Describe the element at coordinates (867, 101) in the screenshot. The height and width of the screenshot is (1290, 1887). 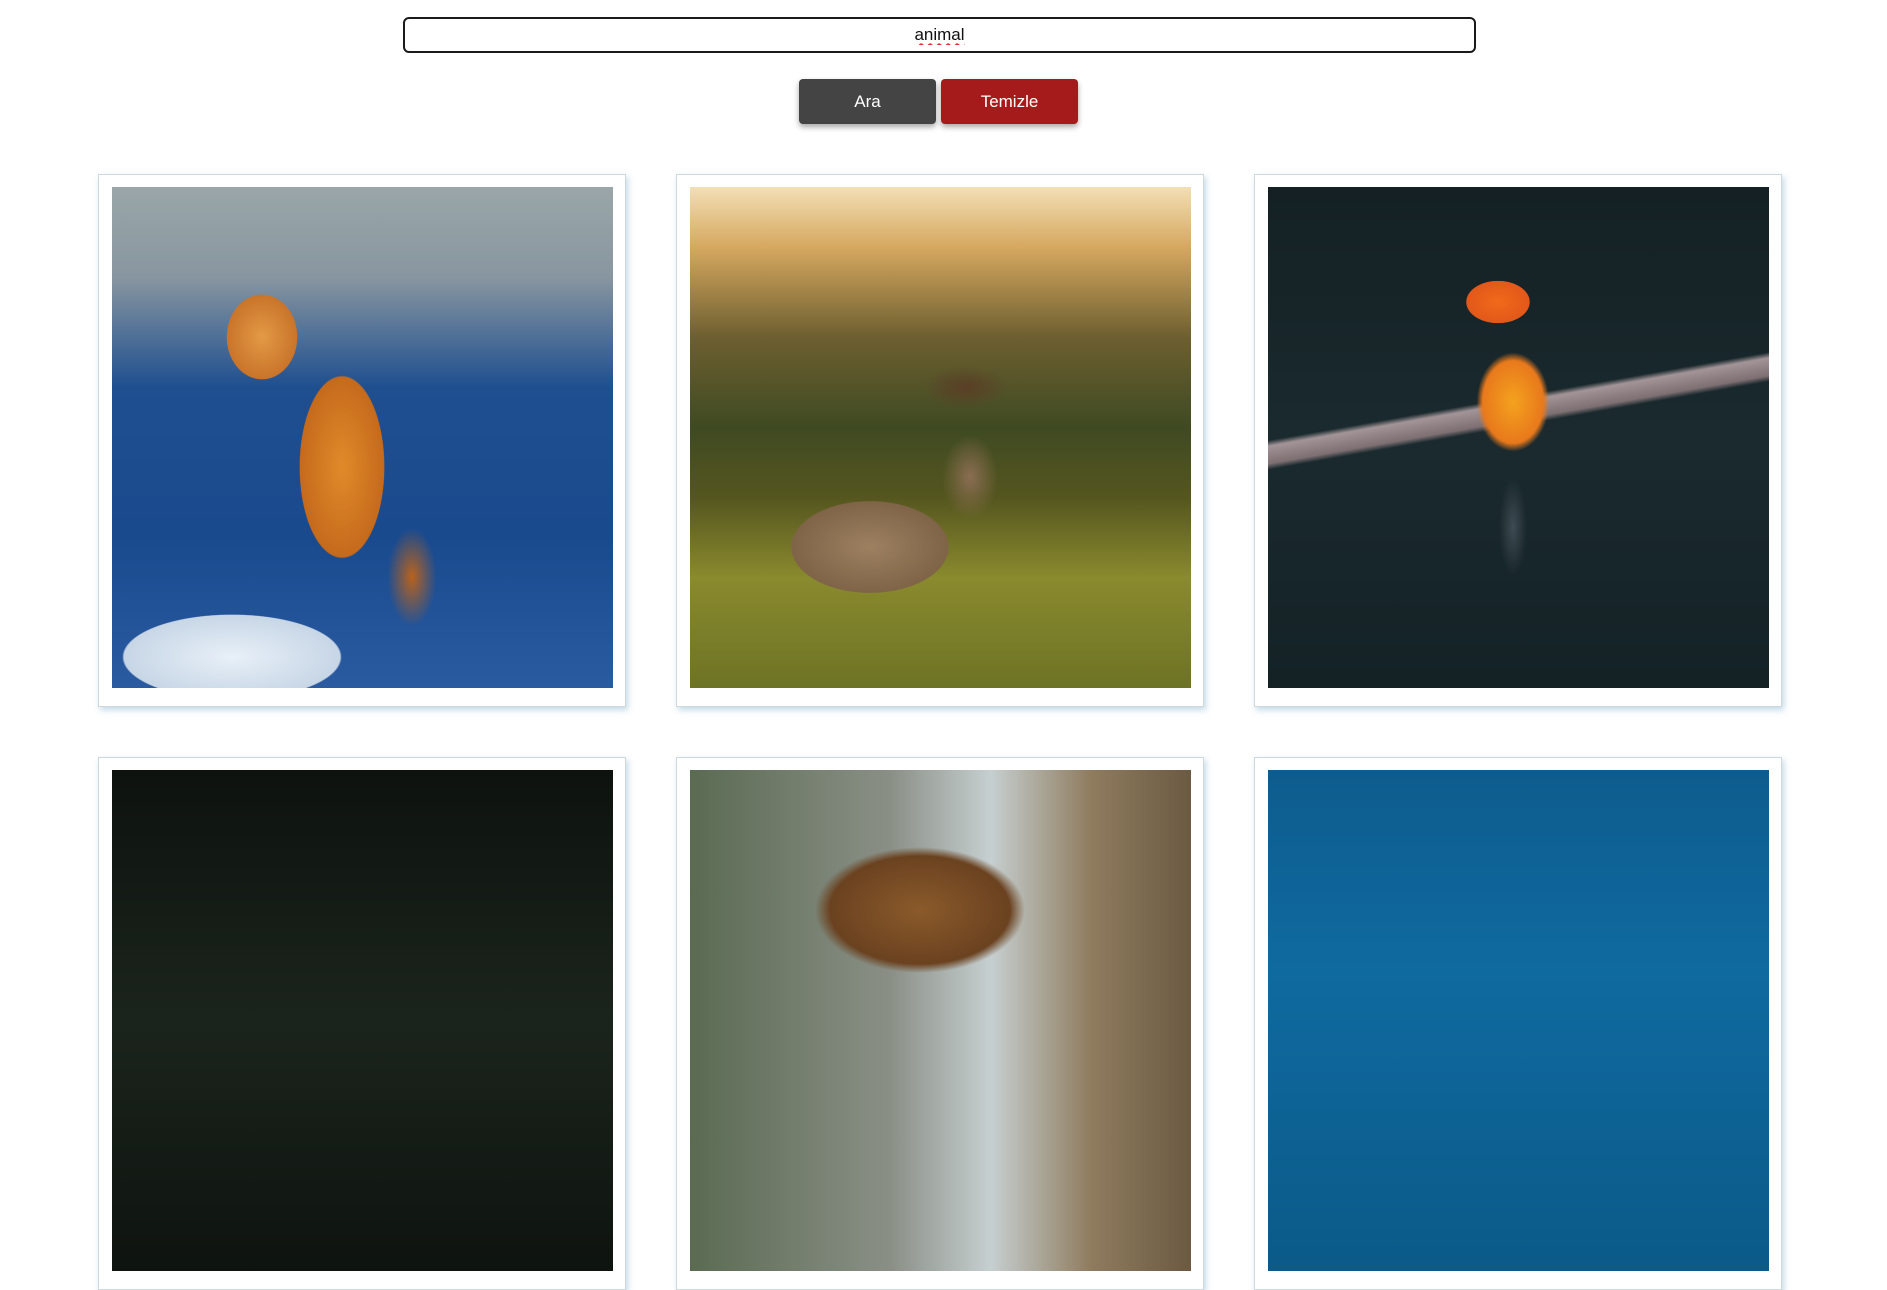
I see `search-button: Ara` at that location.